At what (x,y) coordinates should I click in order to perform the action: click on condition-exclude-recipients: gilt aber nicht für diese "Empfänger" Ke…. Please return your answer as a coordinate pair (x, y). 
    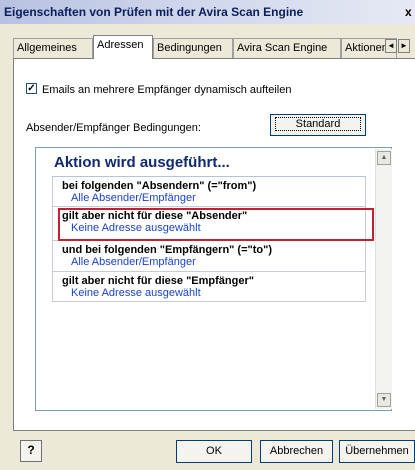
    Looking at the image, I should click on (209, 287).